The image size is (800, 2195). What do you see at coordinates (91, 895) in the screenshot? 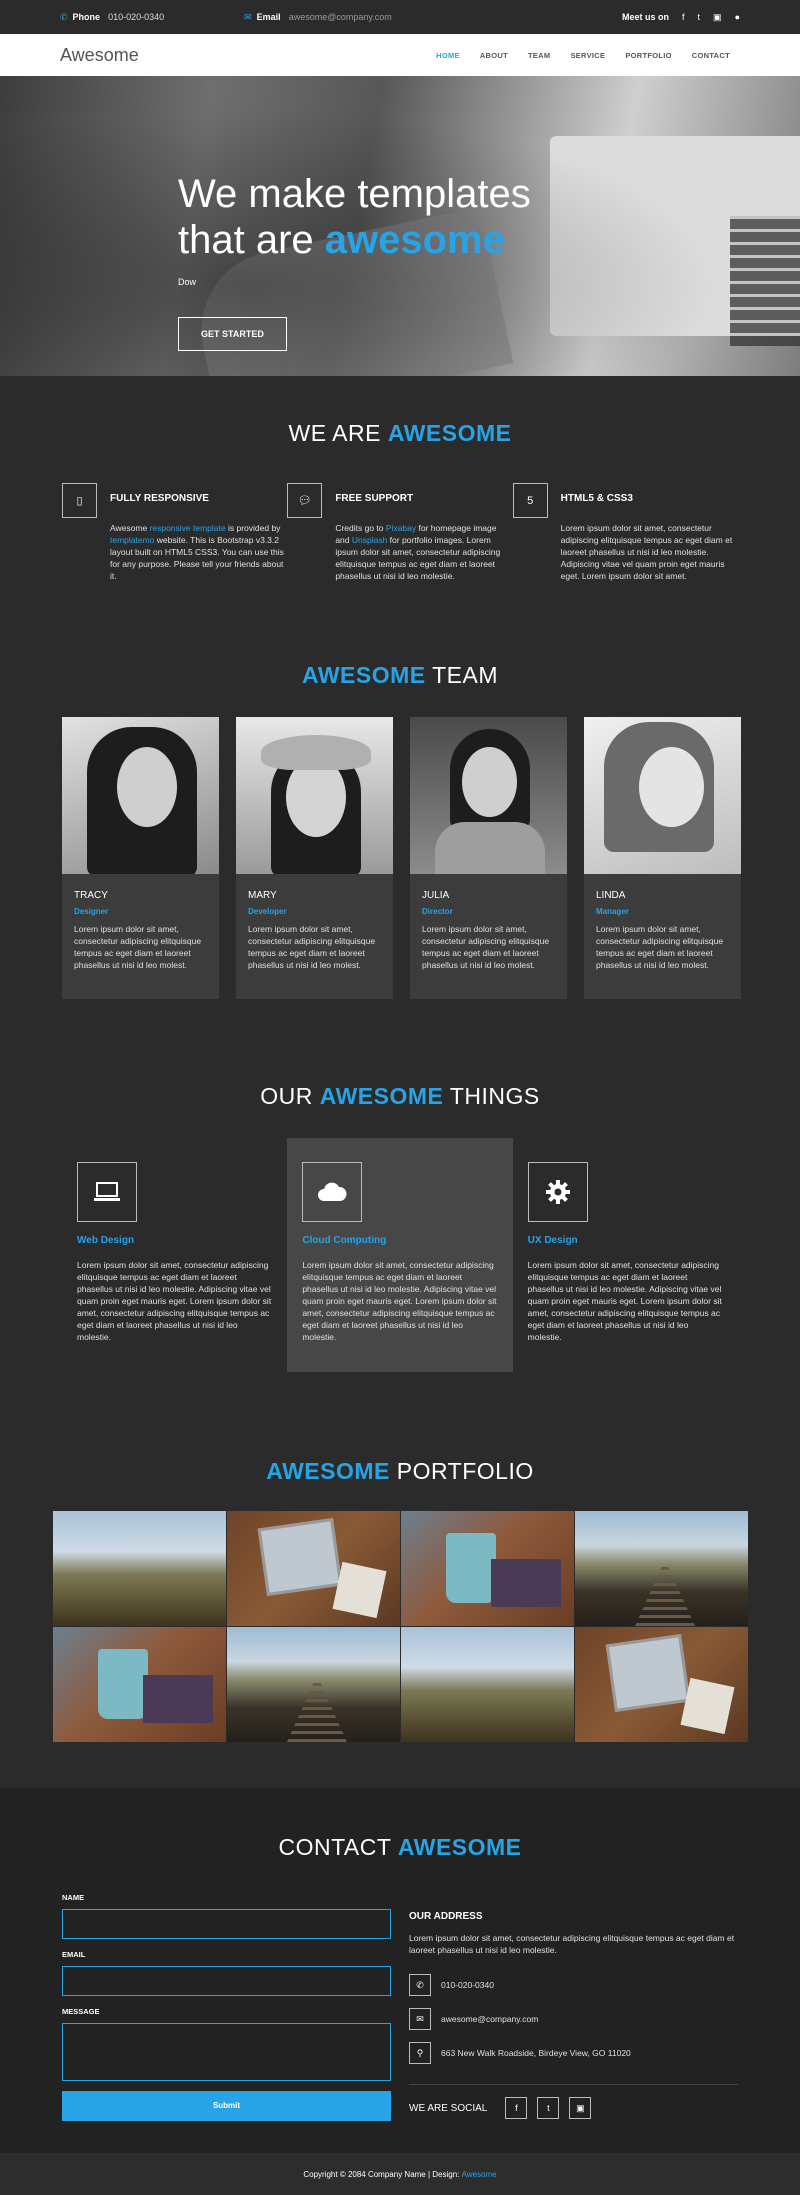
I see `member-name: TRACY` at bounding box center [91, 895].